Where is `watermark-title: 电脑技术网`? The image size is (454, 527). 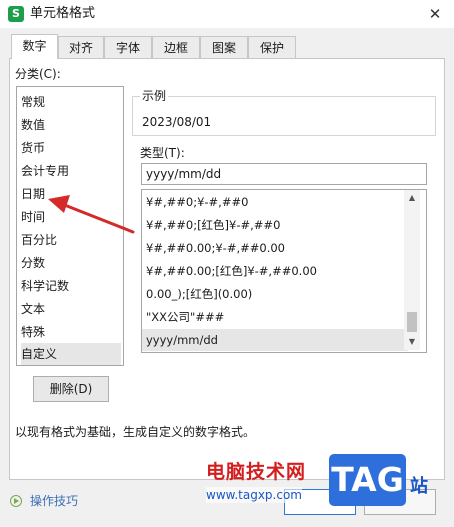
watermark-title: 电脑技术网 is located at coordinates (256, 472).